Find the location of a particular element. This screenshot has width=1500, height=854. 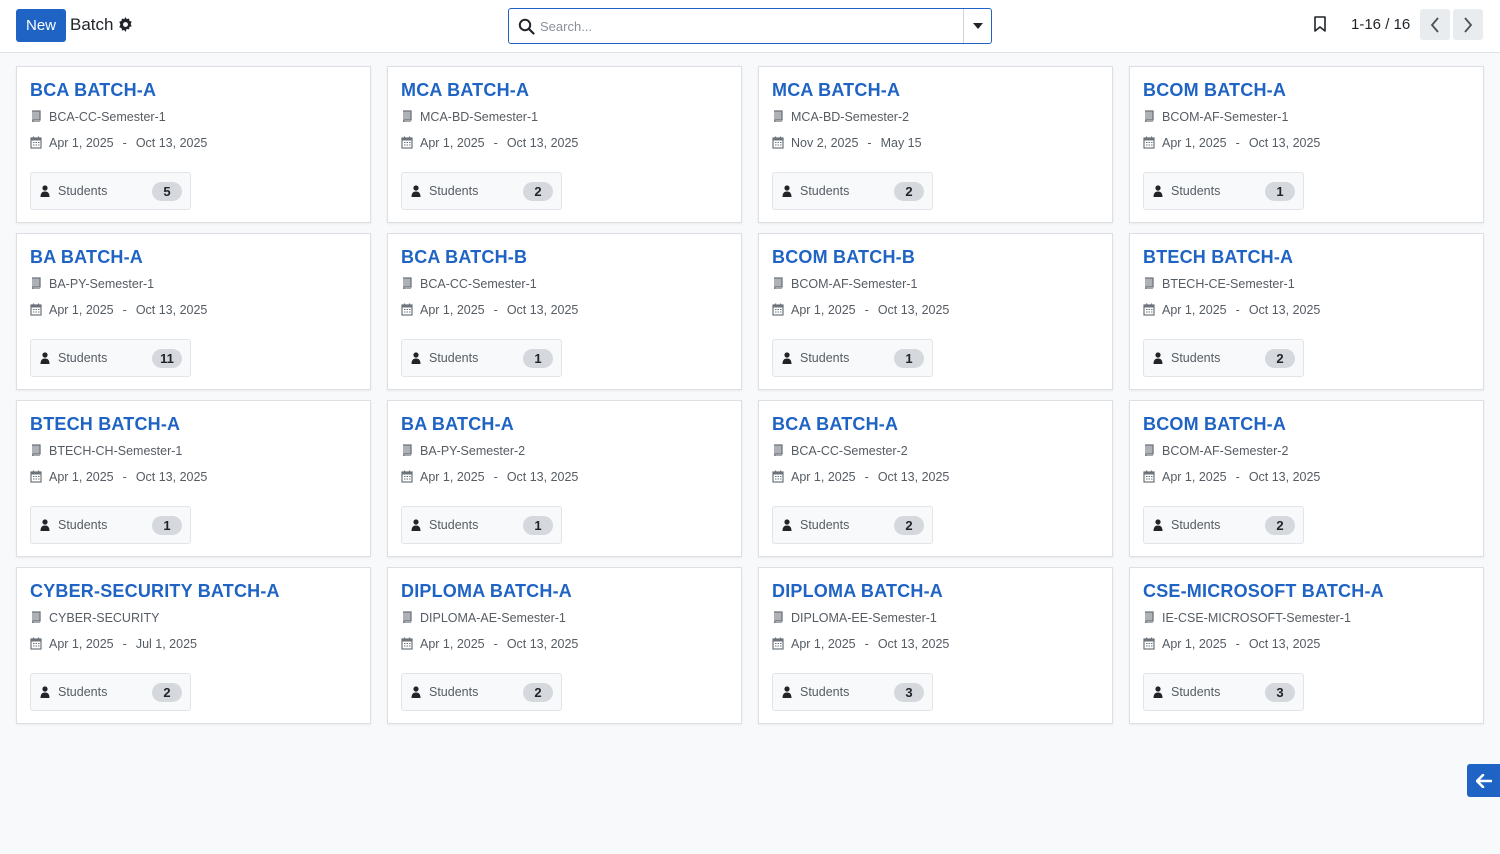

pager-previous-button is located at coordinates (1435, 24).